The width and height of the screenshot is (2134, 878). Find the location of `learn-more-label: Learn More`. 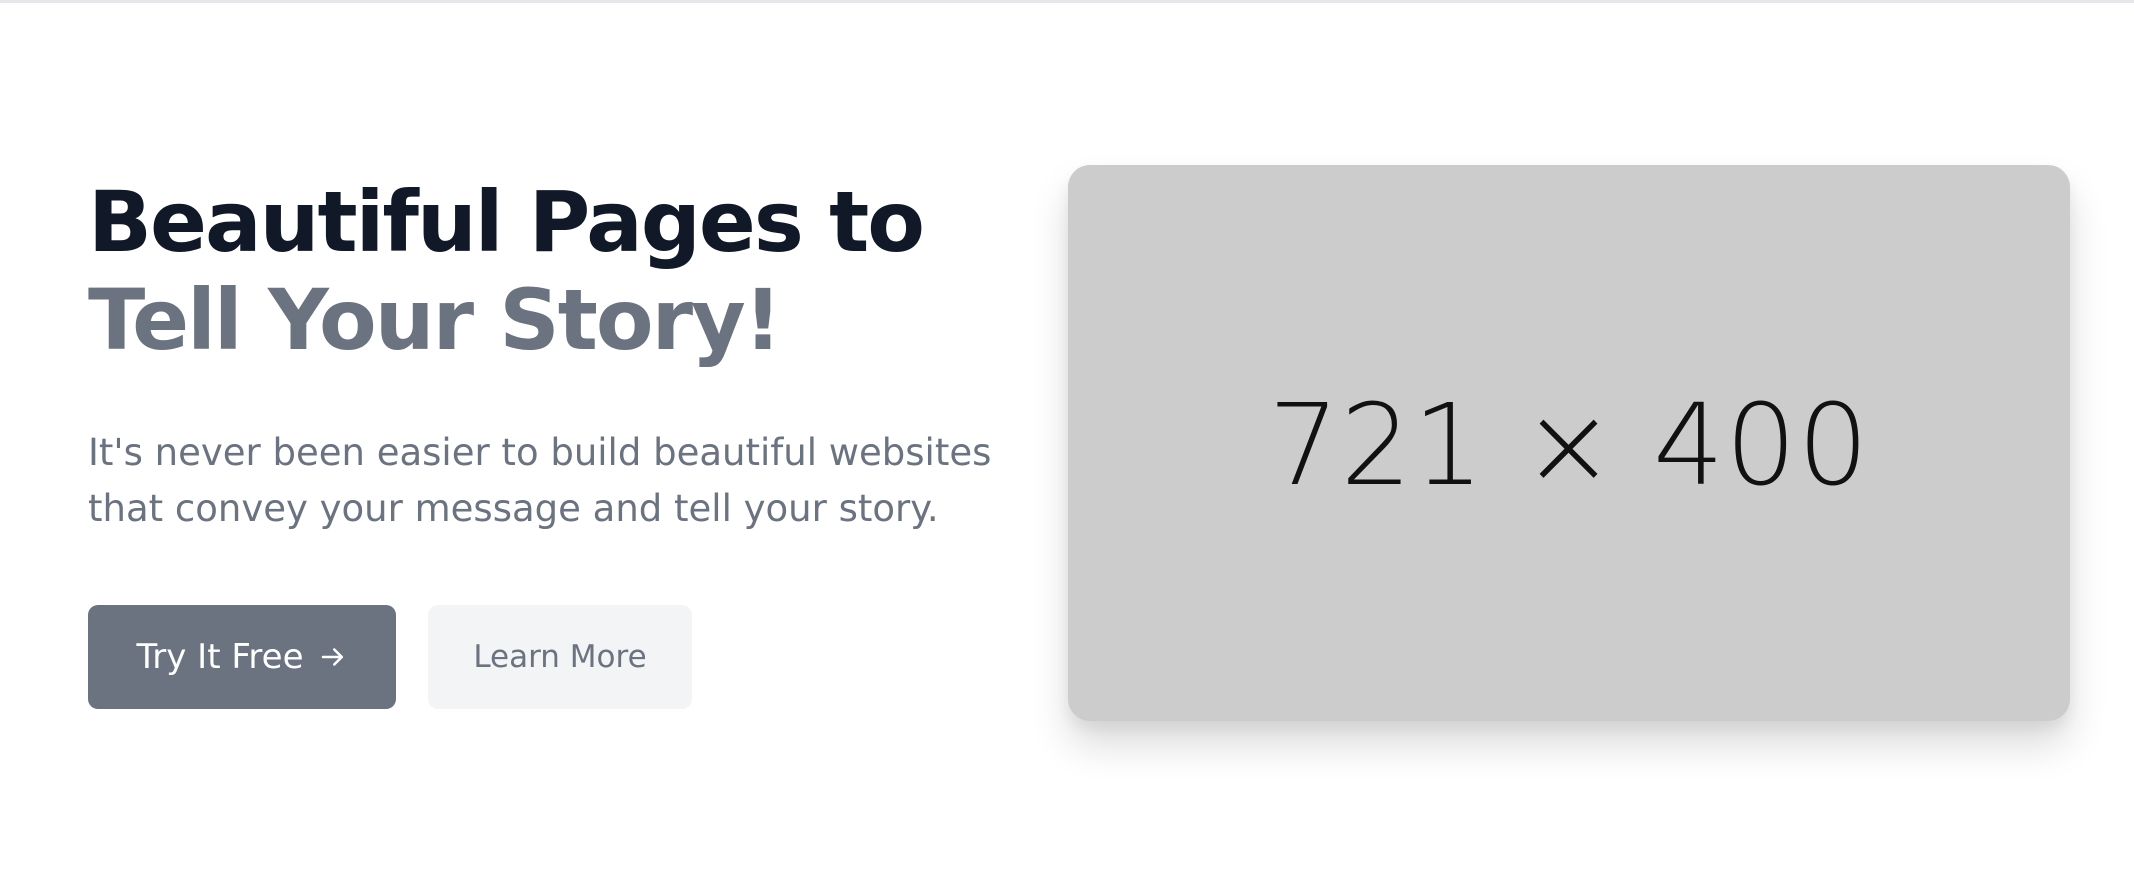

learn-more-label: Learn More is located at coordinates (560, 657).